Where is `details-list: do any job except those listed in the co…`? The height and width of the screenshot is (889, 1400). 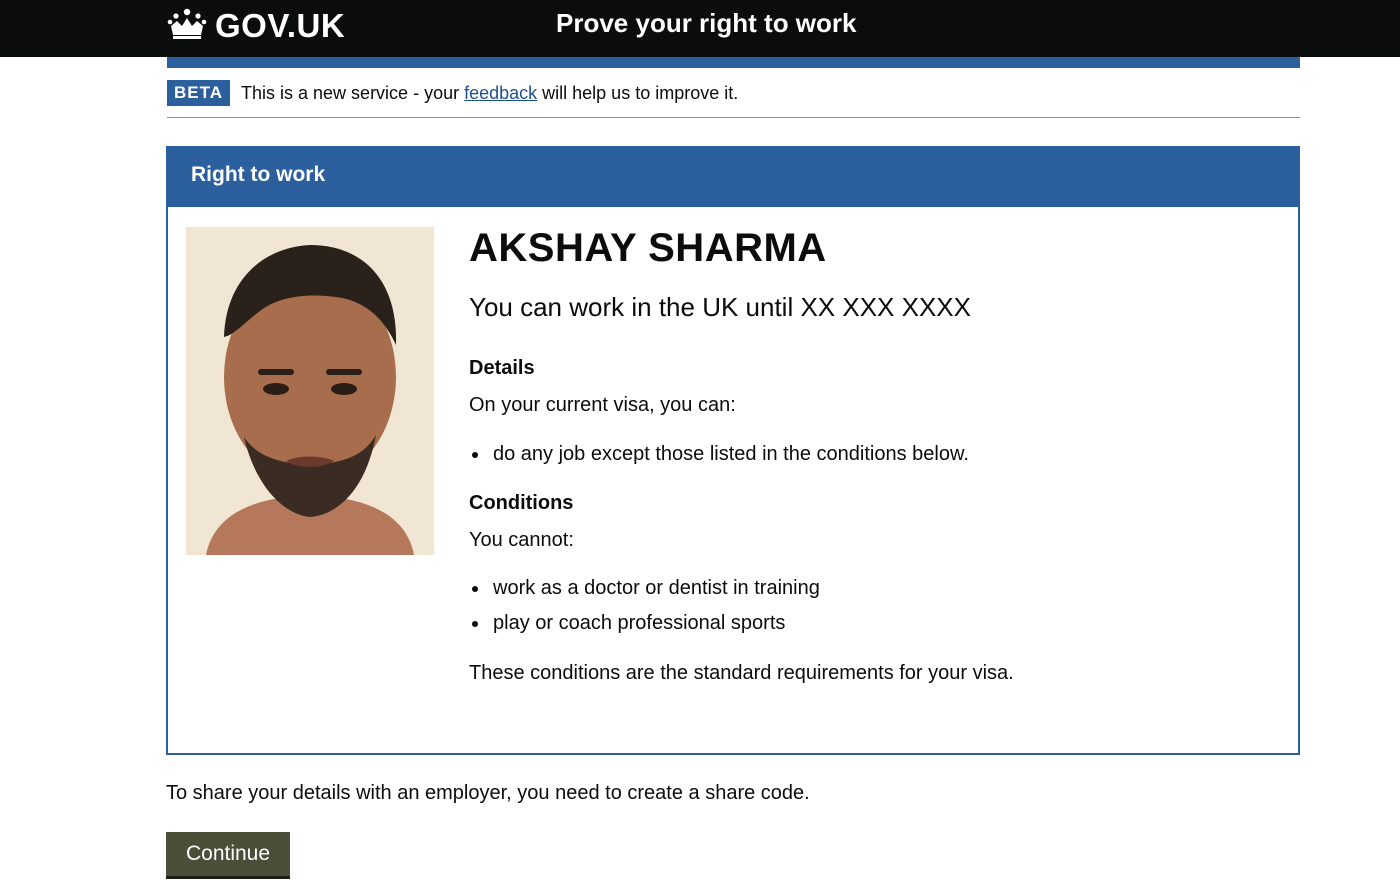
details-list: do any job except those listed in the co… is located at coordinates (869, 454).